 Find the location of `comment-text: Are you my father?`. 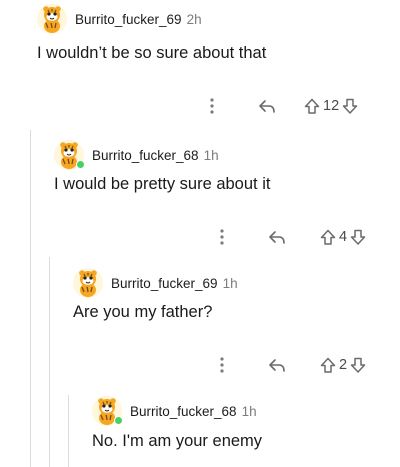

comment-text: Are you my father? is located at coordinates (143, 312).